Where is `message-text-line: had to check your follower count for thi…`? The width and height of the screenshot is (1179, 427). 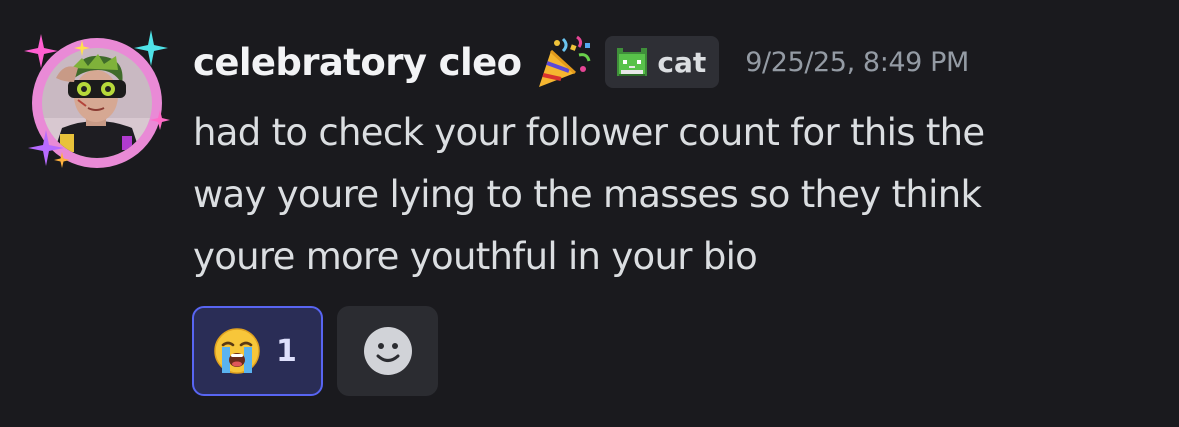 message-text-line: had to check your follower count for thi… is located at coordinates (589, 132).